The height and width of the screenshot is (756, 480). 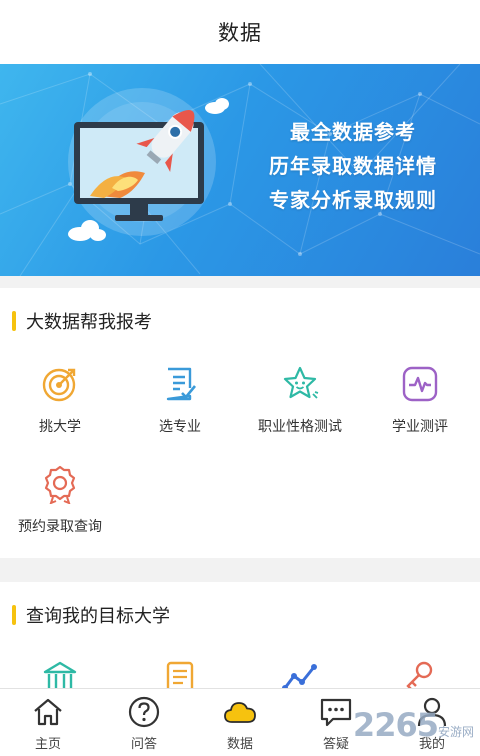 What do you see at coordinates (420, 426) in the screenshot?
I see `academic-assessment-label: 学业测评` at bounding box center [420, 426].